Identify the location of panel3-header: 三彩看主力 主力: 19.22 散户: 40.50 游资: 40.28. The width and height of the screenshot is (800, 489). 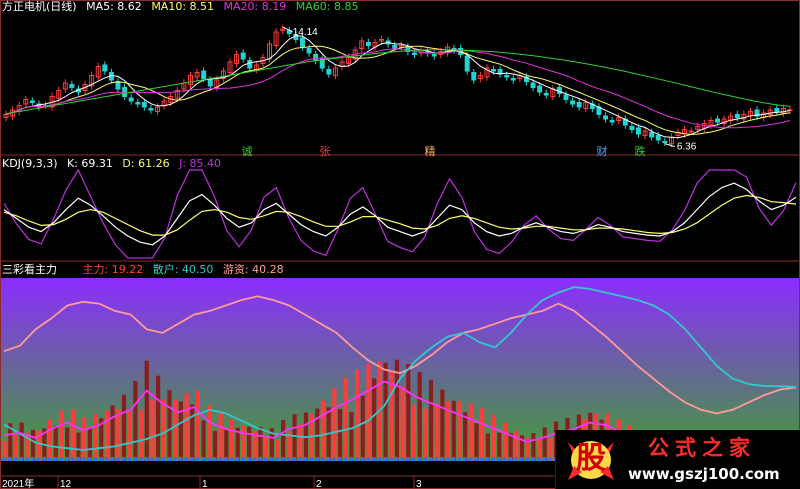
(146, 270).